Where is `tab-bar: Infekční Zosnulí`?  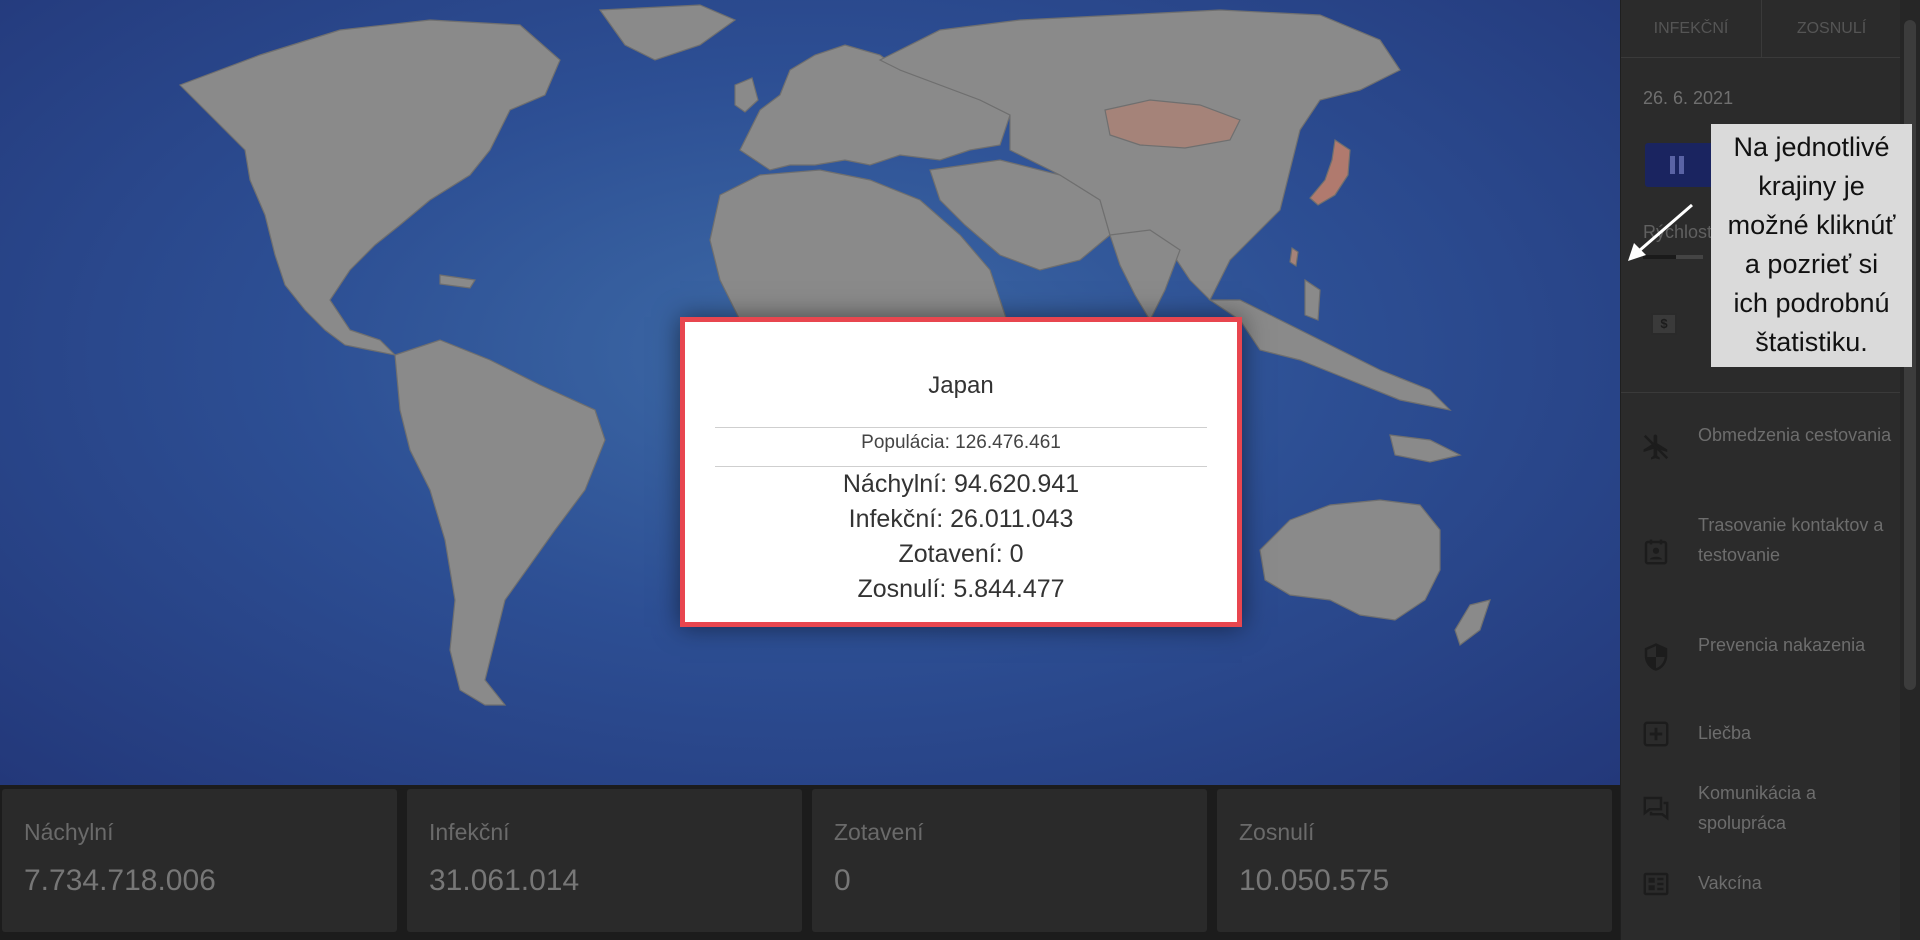 tab-bar: Infekční Zosnulí is located at coordinates (1761, 29).